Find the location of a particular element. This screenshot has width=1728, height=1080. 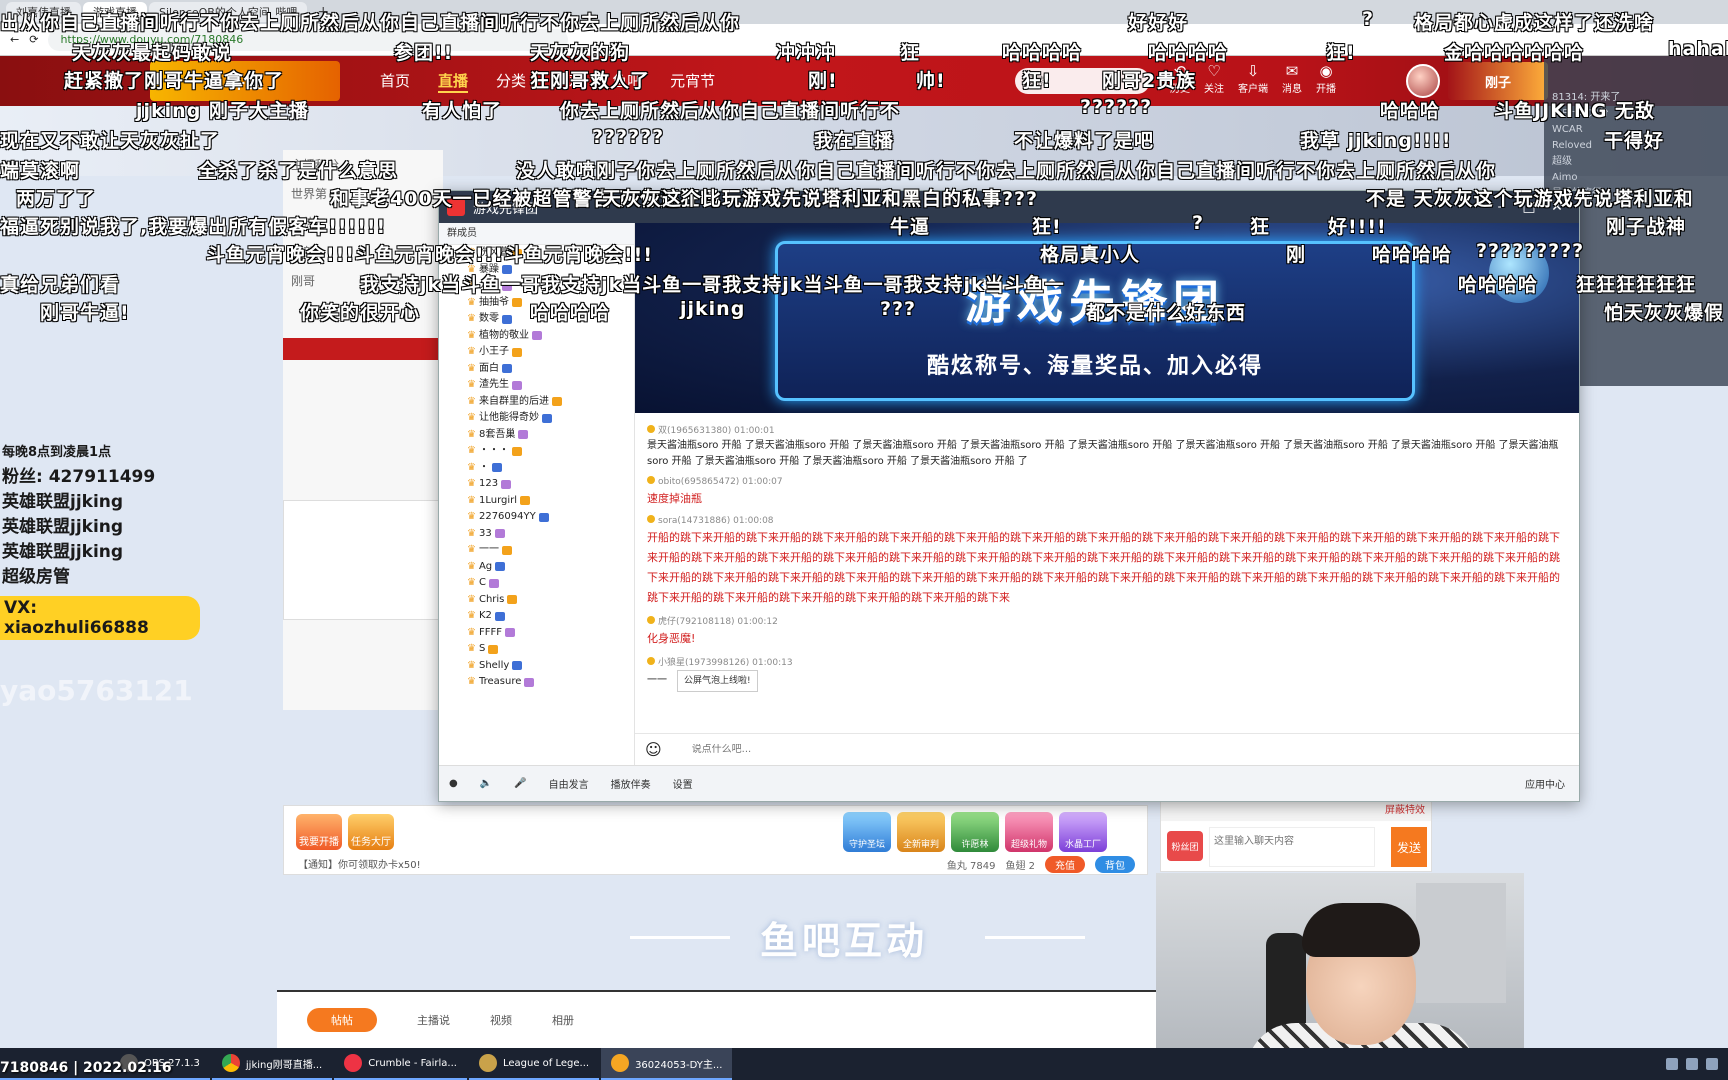

fishwing-count: 鱼翅 2 is located at coordinates (1020, 866).